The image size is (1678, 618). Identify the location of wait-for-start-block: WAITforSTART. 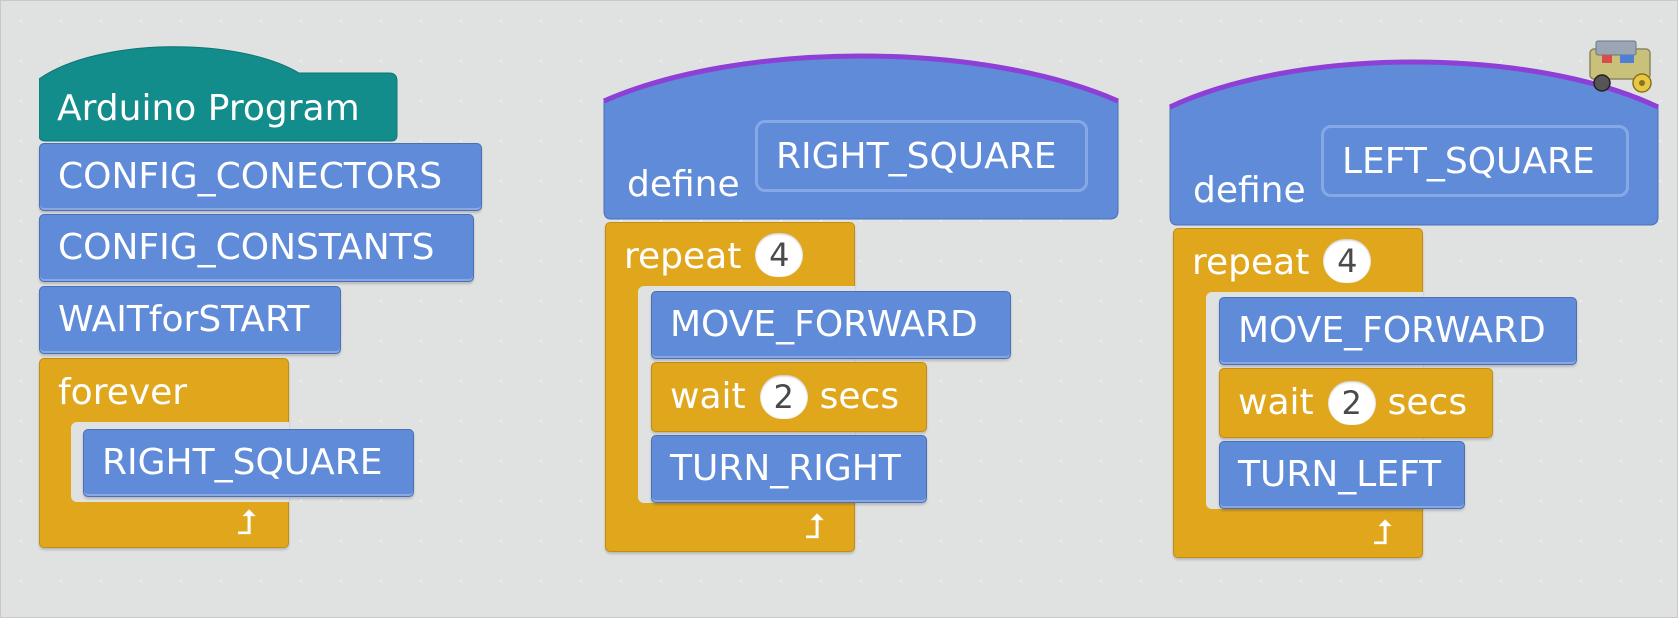
(190, 320).